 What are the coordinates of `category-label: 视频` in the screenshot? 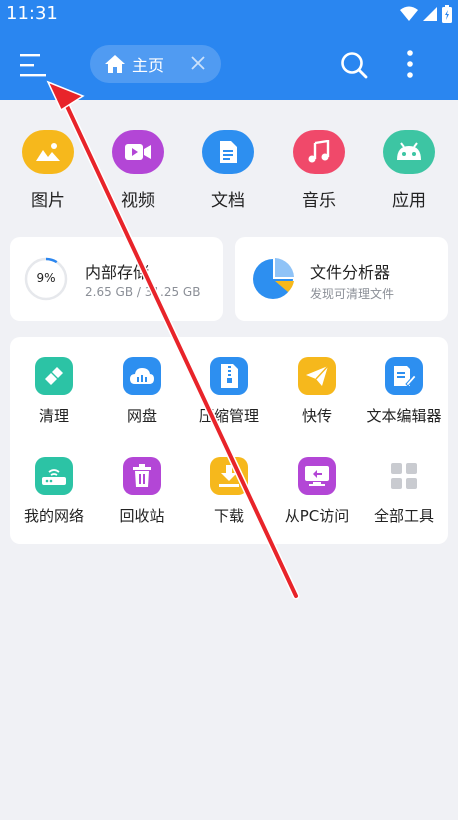 It's located at (138, 201).